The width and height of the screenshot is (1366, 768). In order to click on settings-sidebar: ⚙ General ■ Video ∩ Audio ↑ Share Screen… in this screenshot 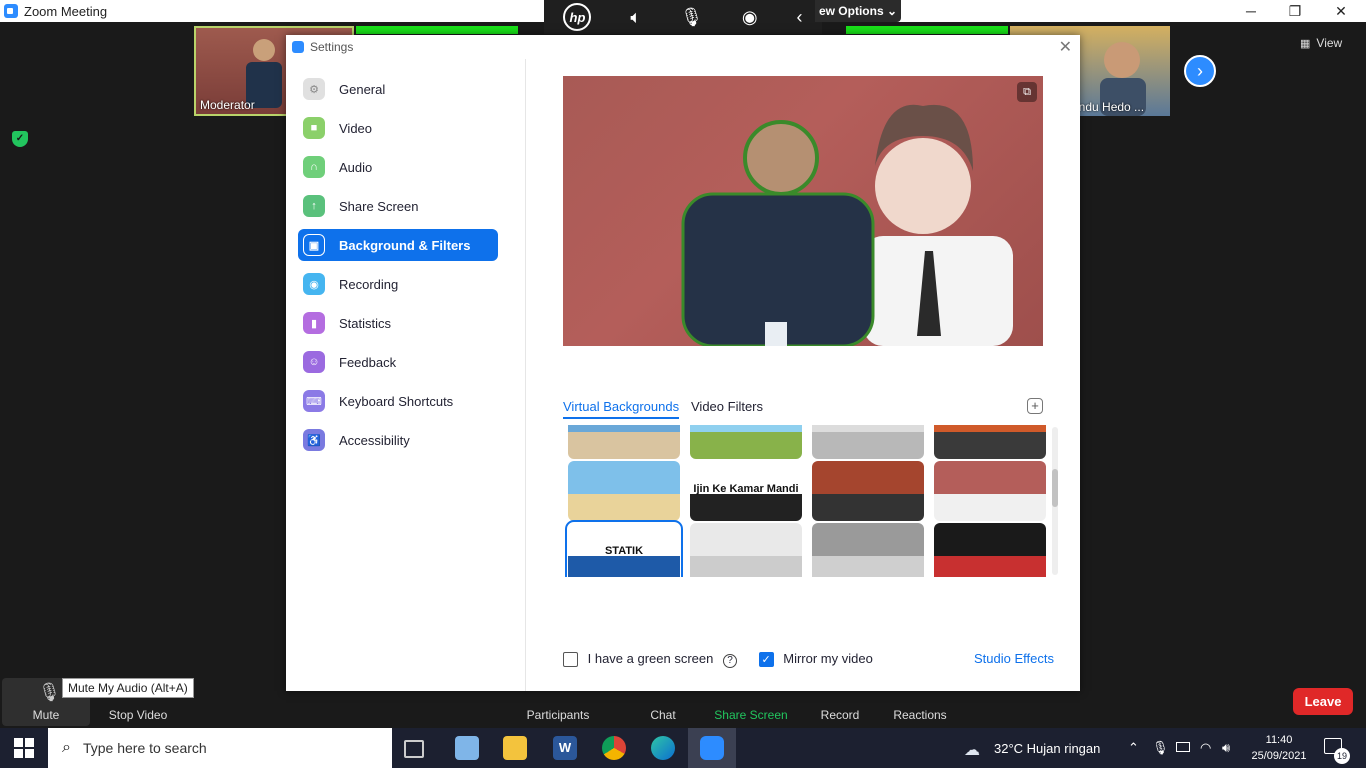, I will do `click(406, 375)`.